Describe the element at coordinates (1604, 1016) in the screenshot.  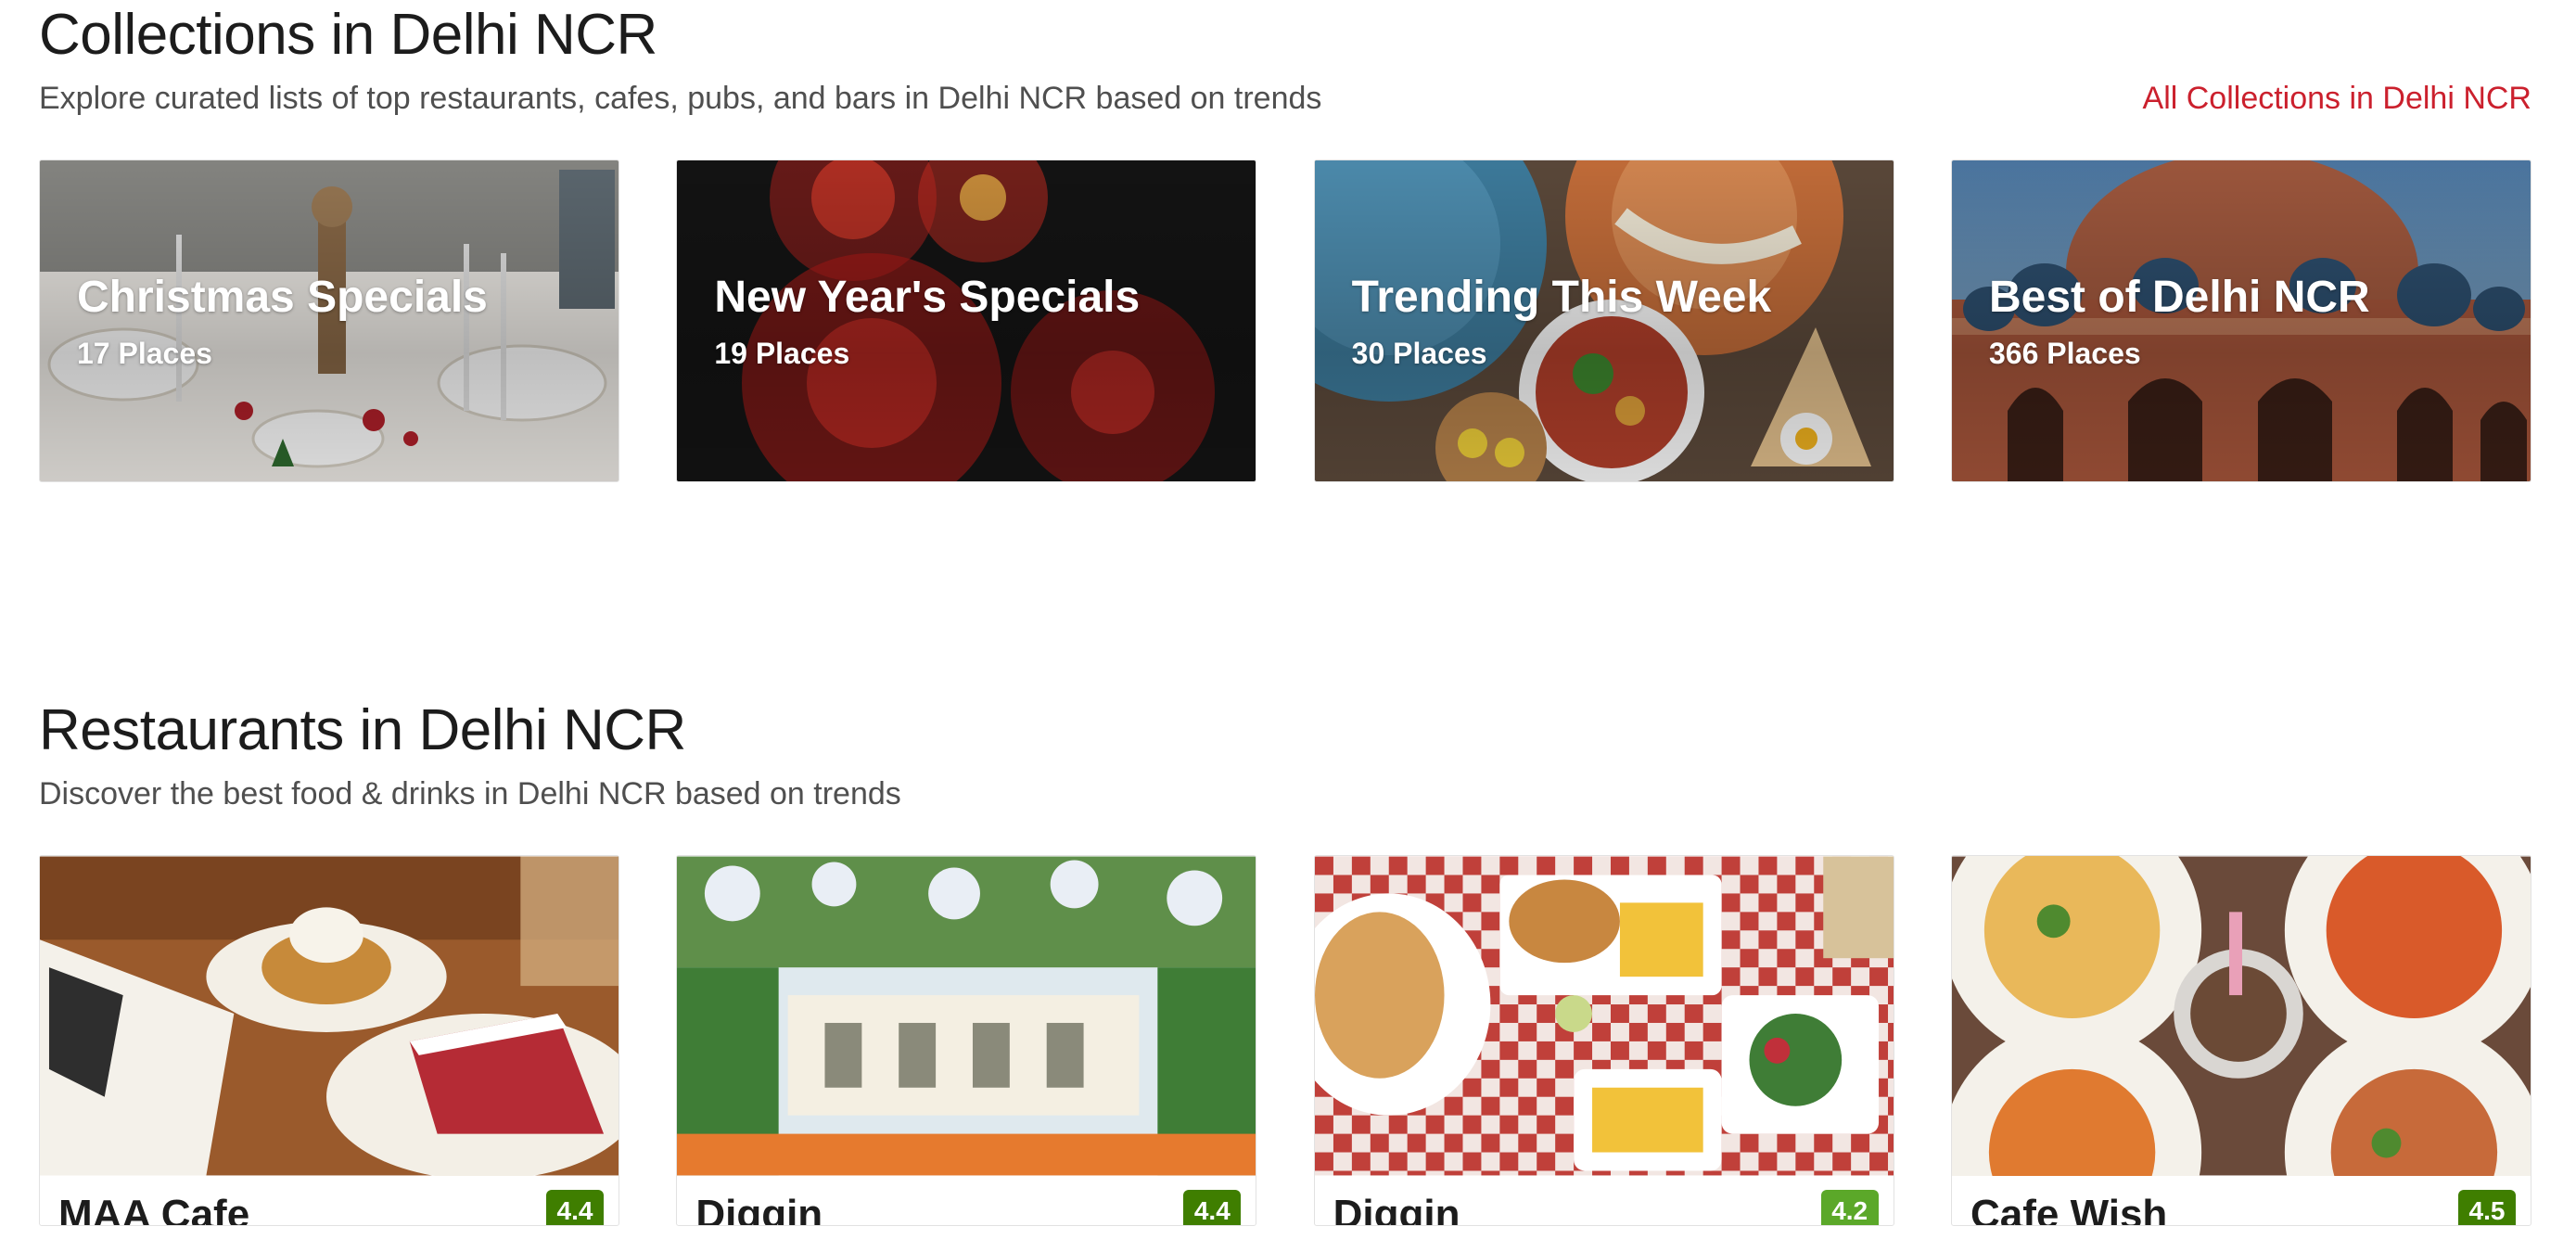
I see `burger-fries-image` at that location.